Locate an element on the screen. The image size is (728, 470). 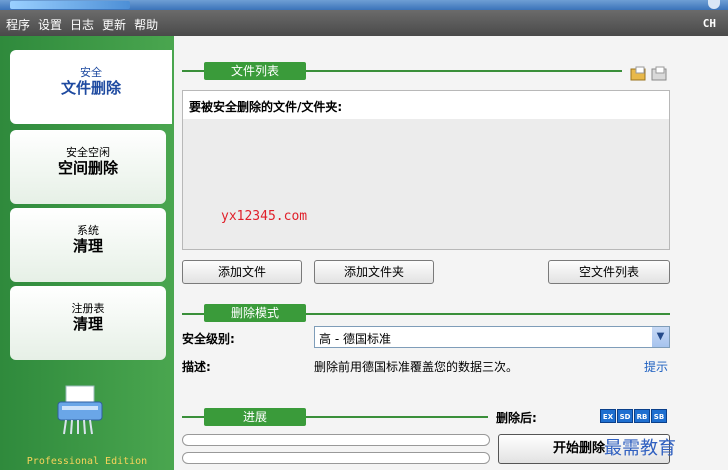
file-list-section-title: 文件列表 is located at coordinates (255, 71).